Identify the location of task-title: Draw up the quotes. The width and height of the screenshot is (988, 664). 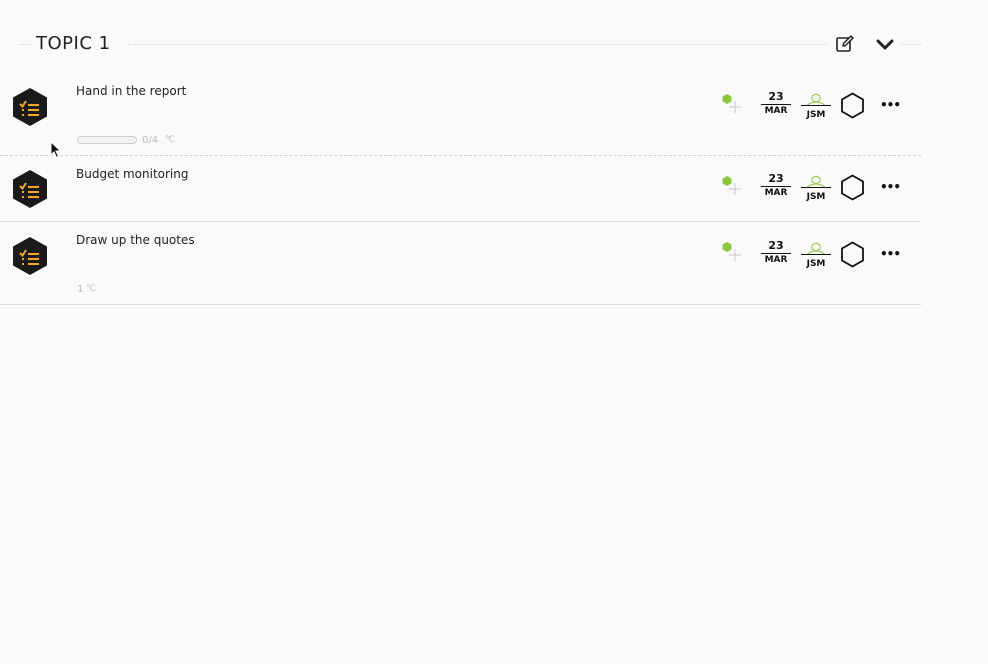
(135, 240).